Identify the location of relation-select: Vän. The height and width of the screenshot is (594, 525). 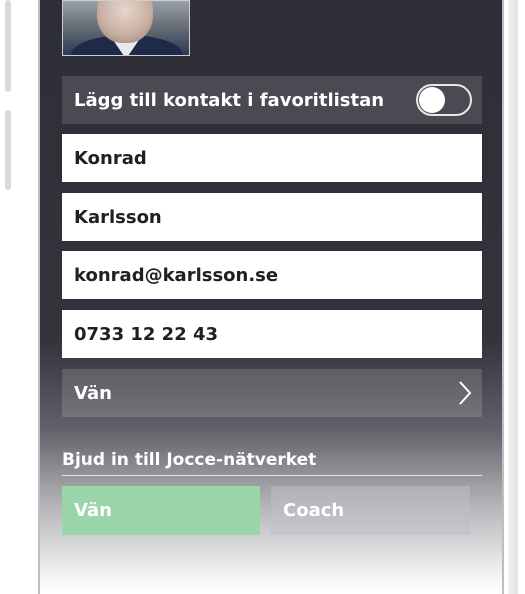
(272, 393).